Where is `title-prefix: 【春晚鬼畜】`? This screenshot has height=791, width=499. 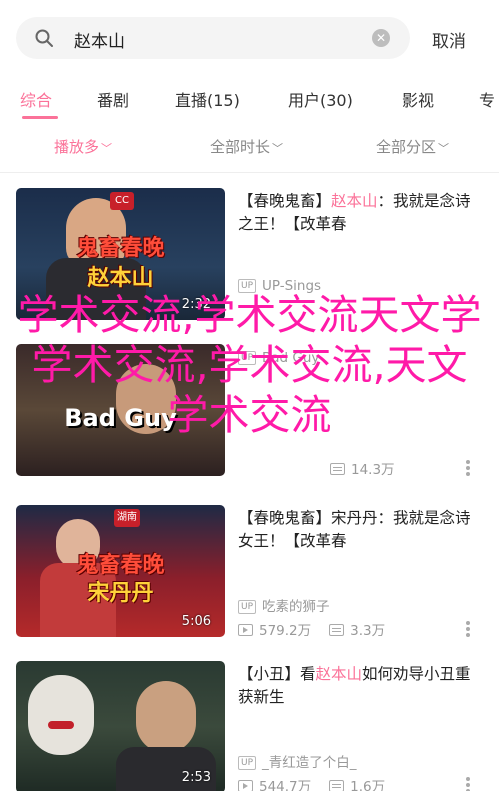 title-prefix: 【春晚鬼畜】 is located at coordinates (285, 201).